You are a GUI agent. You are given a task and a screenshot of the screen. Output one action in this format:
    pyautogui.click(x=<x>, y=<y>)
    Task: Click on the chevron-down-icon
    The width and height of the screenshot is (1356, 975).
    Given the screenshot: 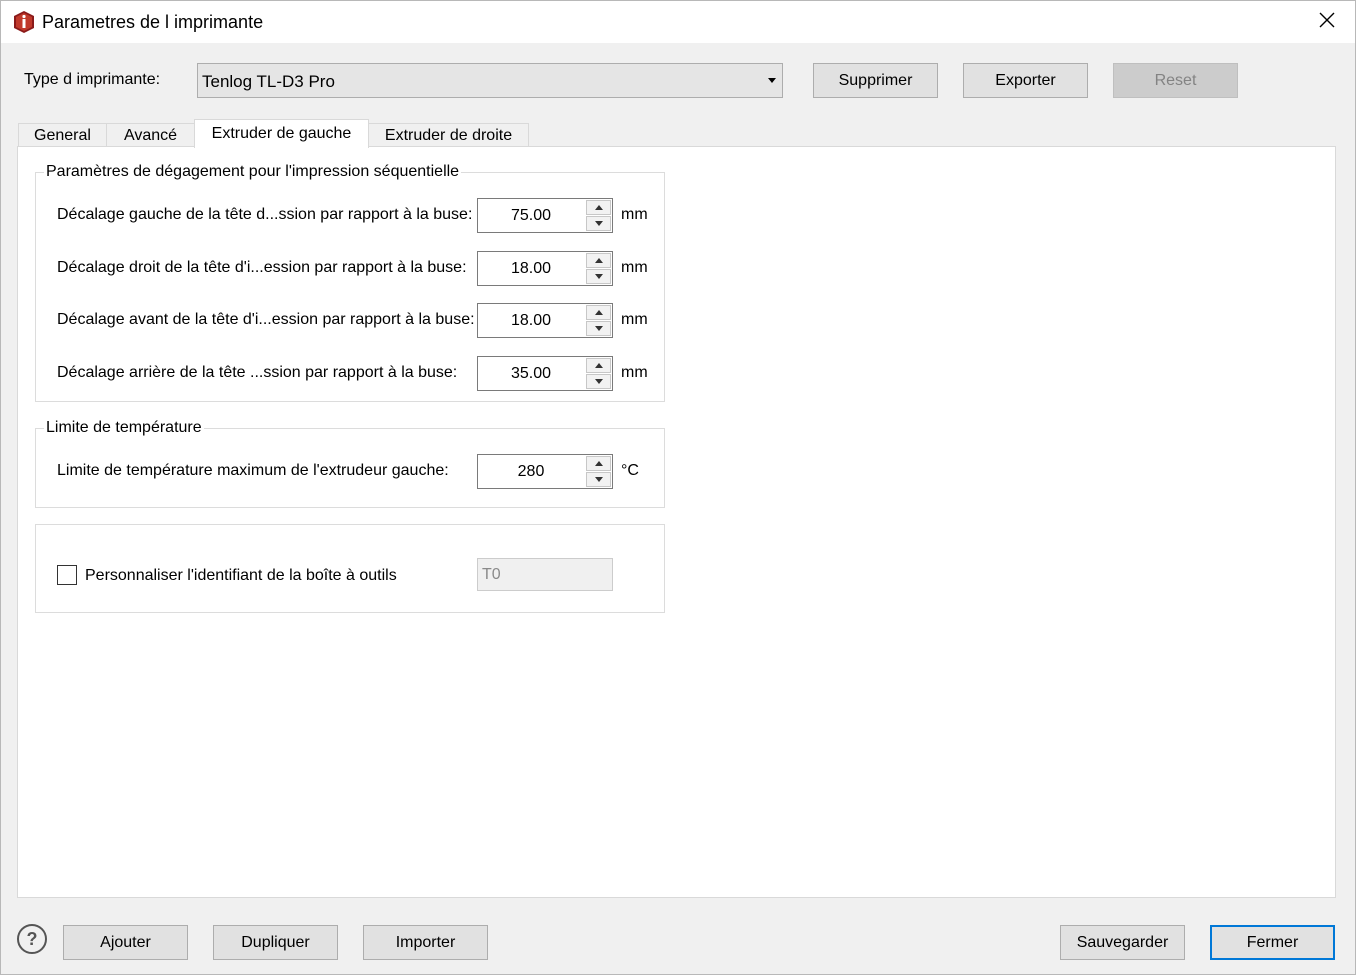 What is the action you would take?
    pyautogui.click(x=772, y=80)
    